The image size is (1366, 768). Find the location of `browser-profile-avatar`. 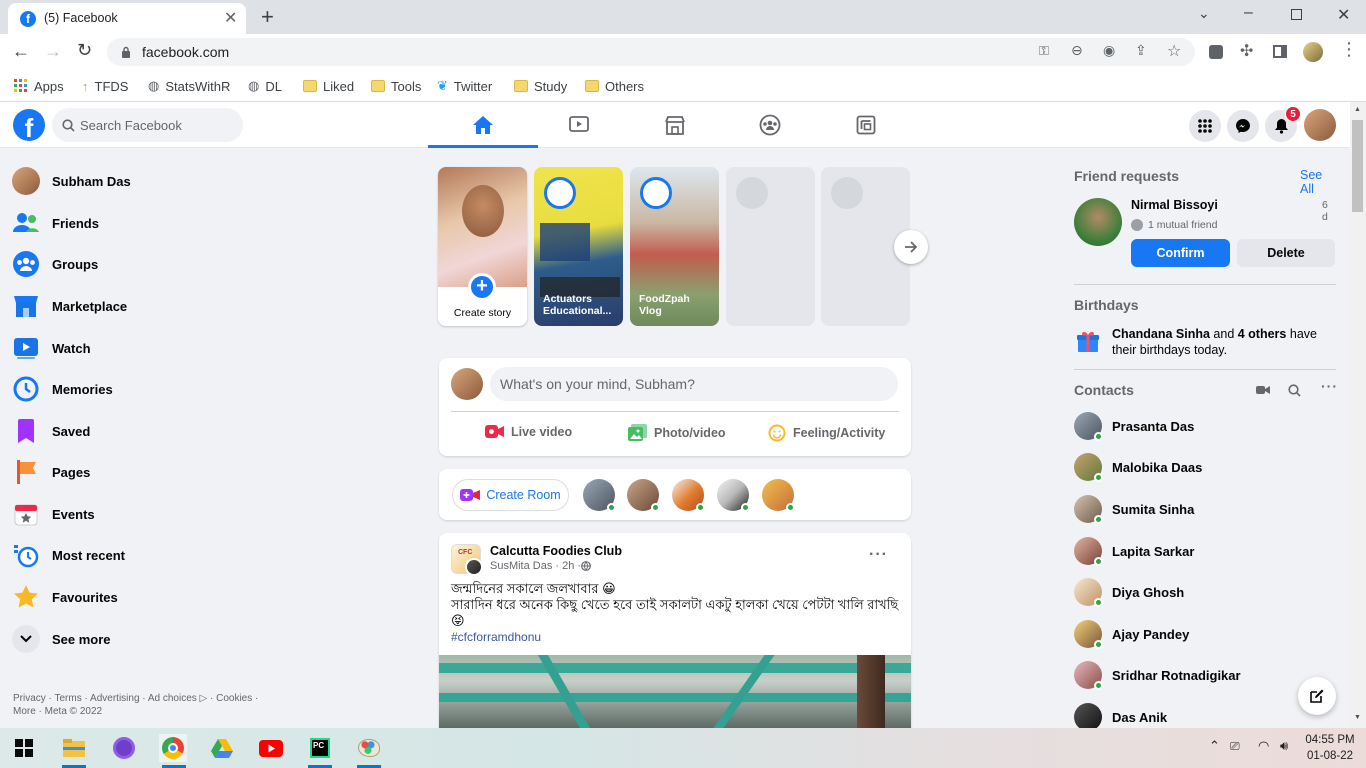

browser-profile-avatar is located at coordinates (1313, 52).